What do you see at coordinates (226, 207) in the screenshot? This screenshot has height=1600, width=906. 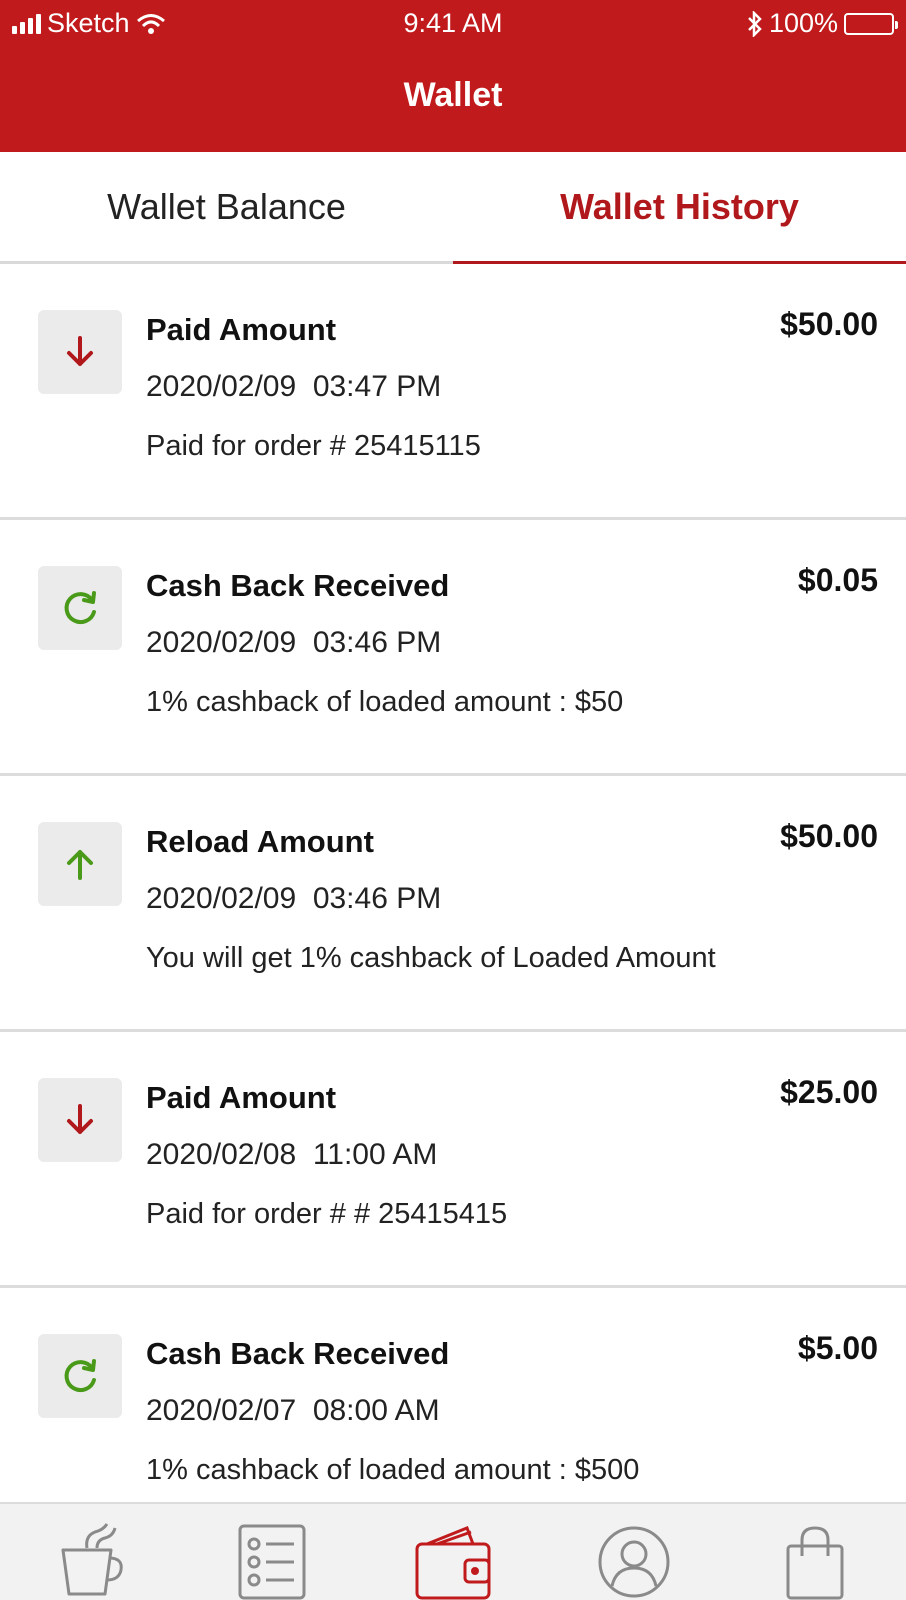 I see `tab-wallet-balance: Wallet Balance` at bounding box center [226, 207].